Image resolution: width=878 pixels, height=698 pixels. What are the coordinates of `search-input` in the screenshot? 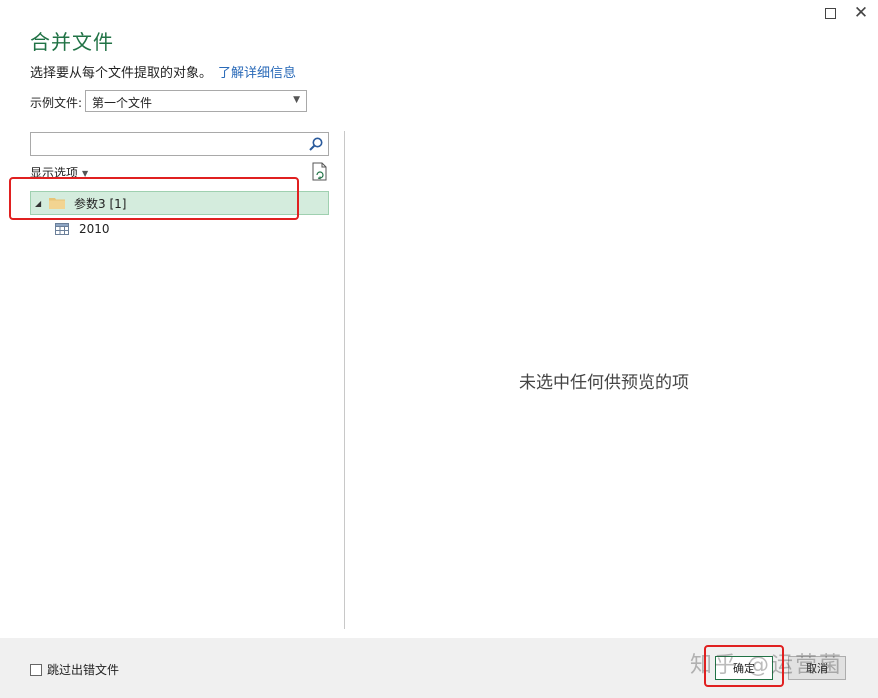 It's located at (165, 144).